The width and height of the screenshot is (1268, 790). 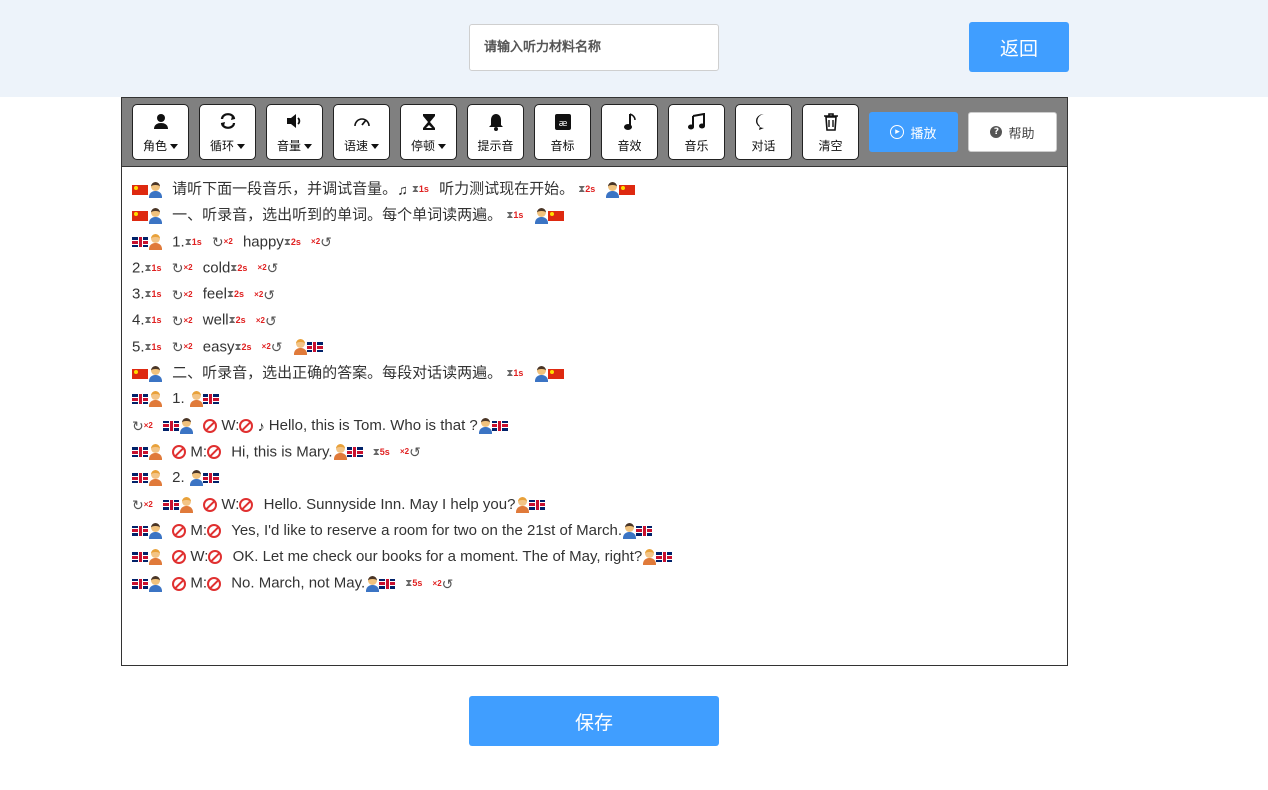 I want to click on sound-effect-label: 音效, so click(x=629, y=146).